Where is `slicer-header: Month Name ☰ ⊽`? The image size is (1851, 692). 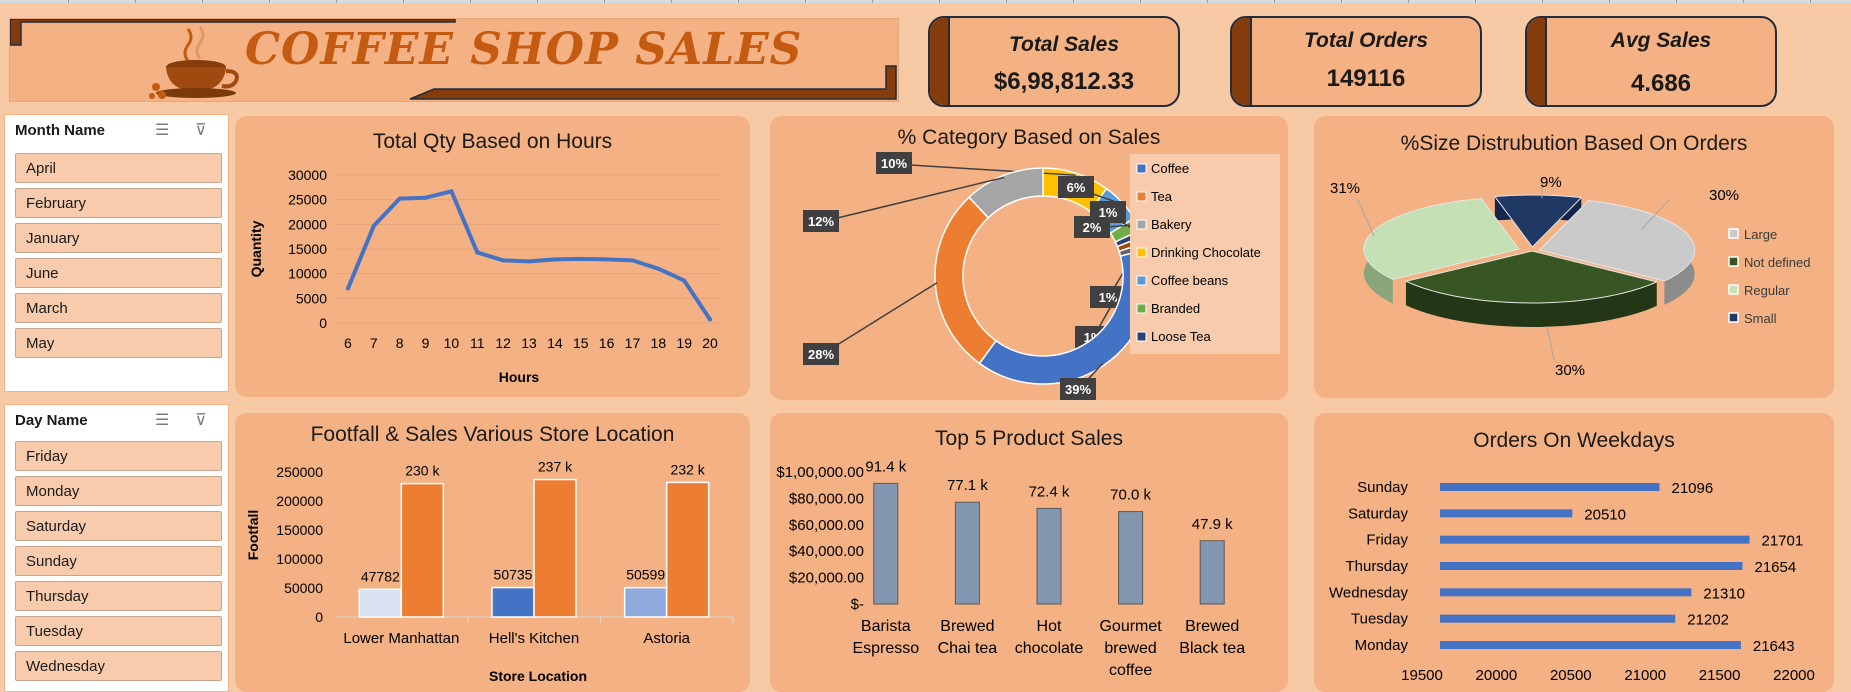
slicer-header: Month Name ☰ ⊽ is located at coordinates (116, 130).